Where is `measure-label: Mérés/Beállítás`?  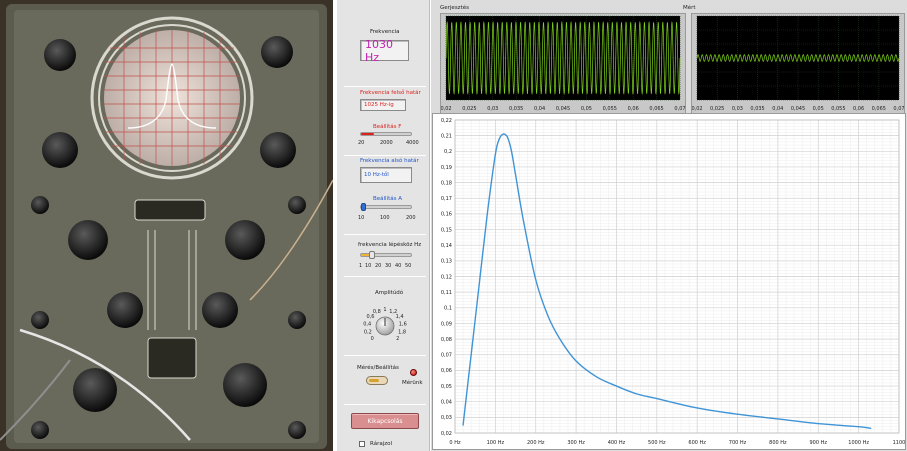
measure-label: Mérés/Beállítás is located at coordinates (378, 368).